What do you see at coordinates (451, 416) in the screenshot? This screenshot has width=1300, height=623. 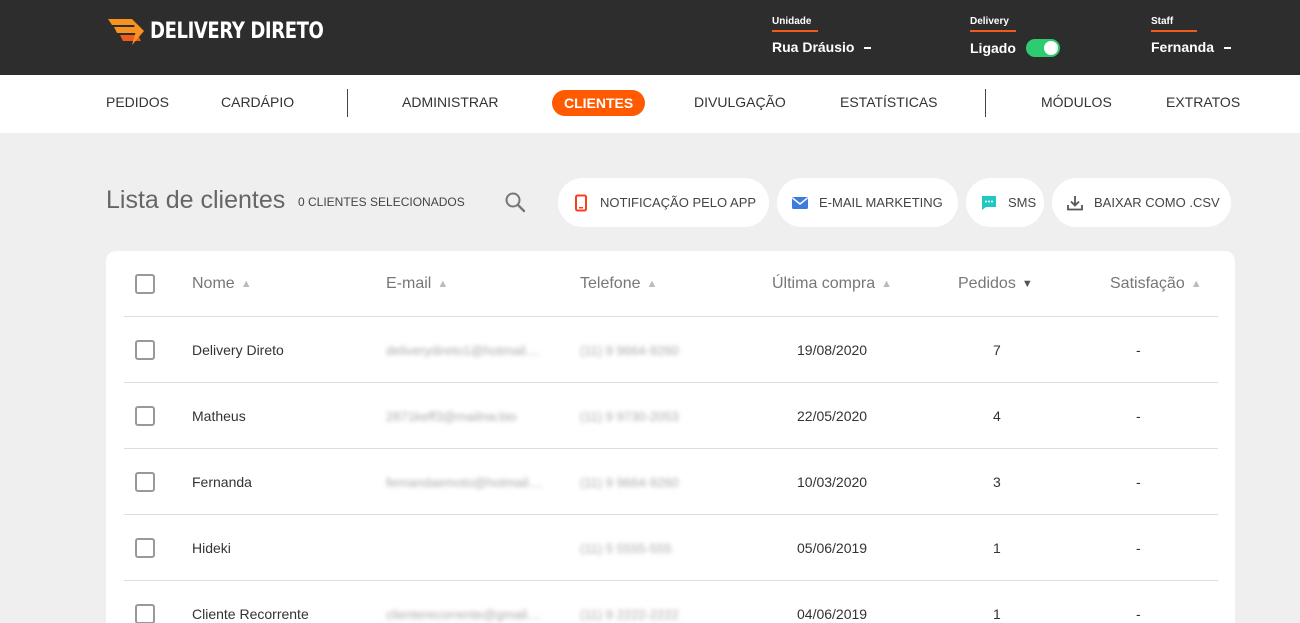 I see `client-email: 2871keff3@mailnw.bio` at bounding box center [451, 416].